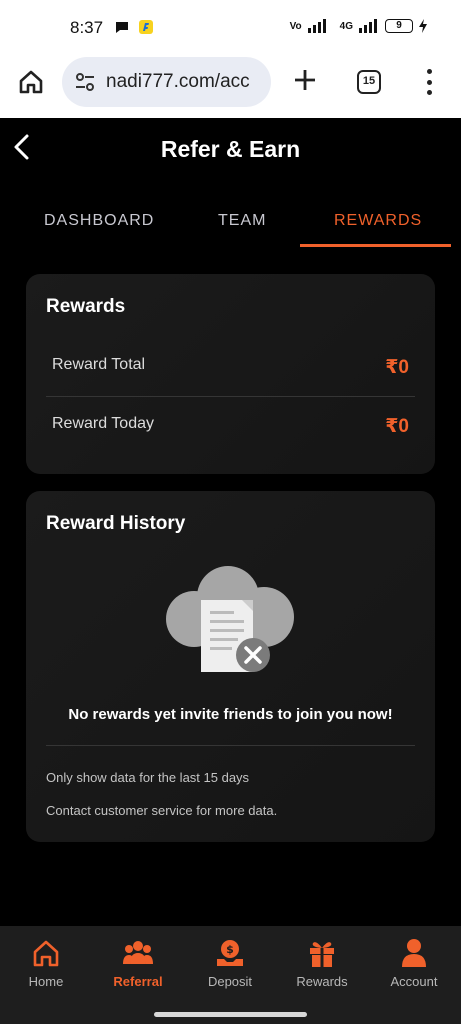 The width and height of the screenshot is (461, 1024). What do you see at coordinates (134, 27) in the screenshot?
I see `notification-icons` at bounding box center [134, 27].